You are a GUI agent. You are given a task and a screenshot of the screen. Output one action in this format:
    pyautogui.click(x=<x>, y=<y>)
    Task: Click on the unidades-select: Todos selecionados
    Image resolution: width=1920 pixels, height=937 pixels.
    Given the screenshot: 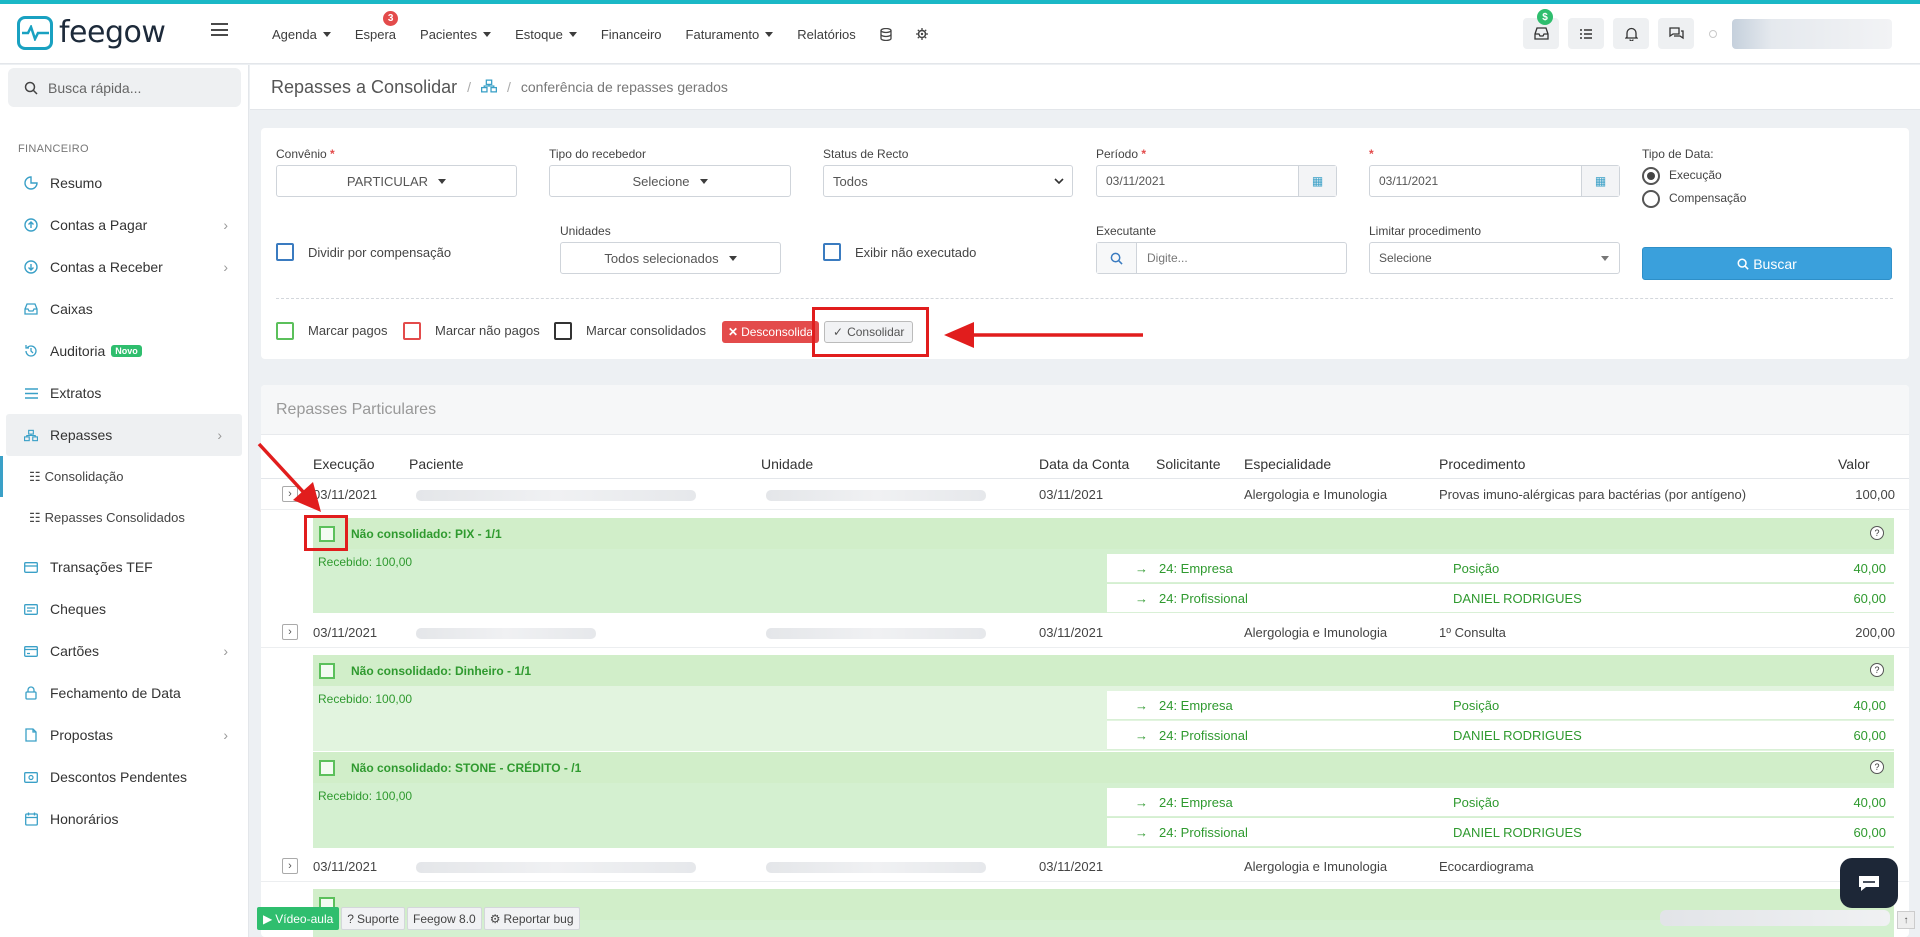 What is the action you would take?
    pyautogui.click(x=670, y=258)
    